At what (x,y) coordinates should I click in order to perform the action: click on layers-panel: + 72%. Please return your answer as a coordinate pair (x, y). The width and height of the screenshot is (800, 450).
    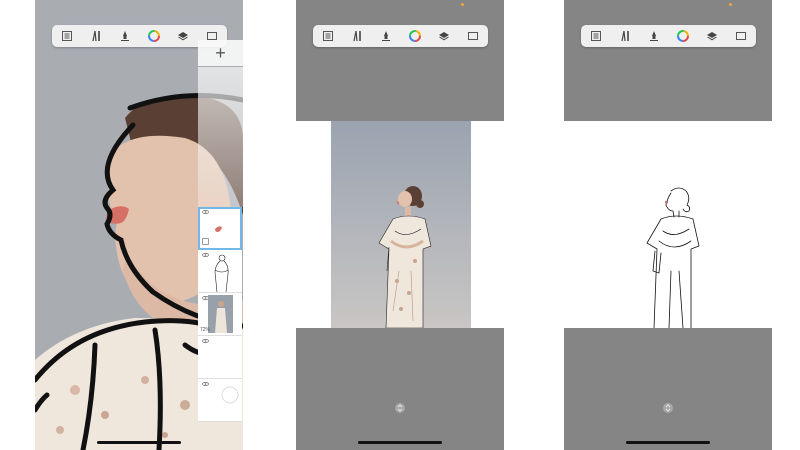
    Looking at the image, I should click on (220, 231).